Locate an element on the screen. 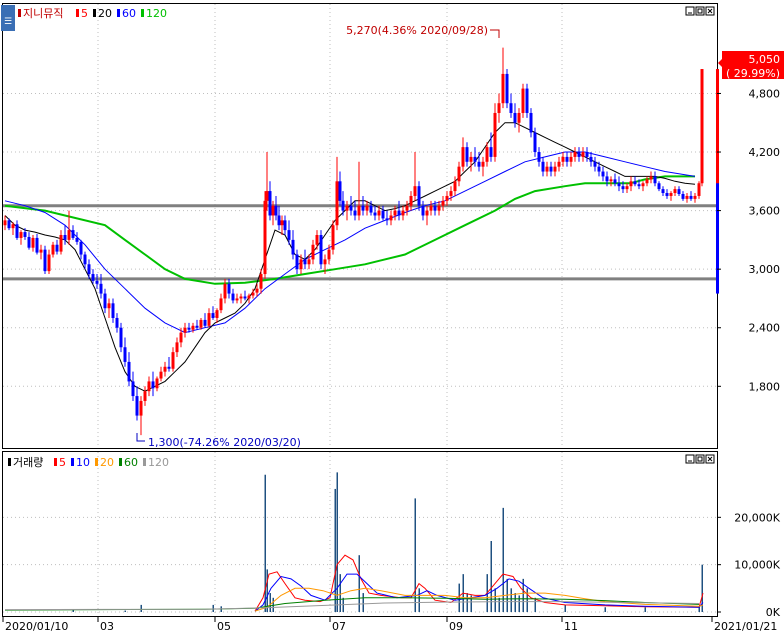 The image size is (784, 632). price-panel-min-button is located at coordinates (690, 11).